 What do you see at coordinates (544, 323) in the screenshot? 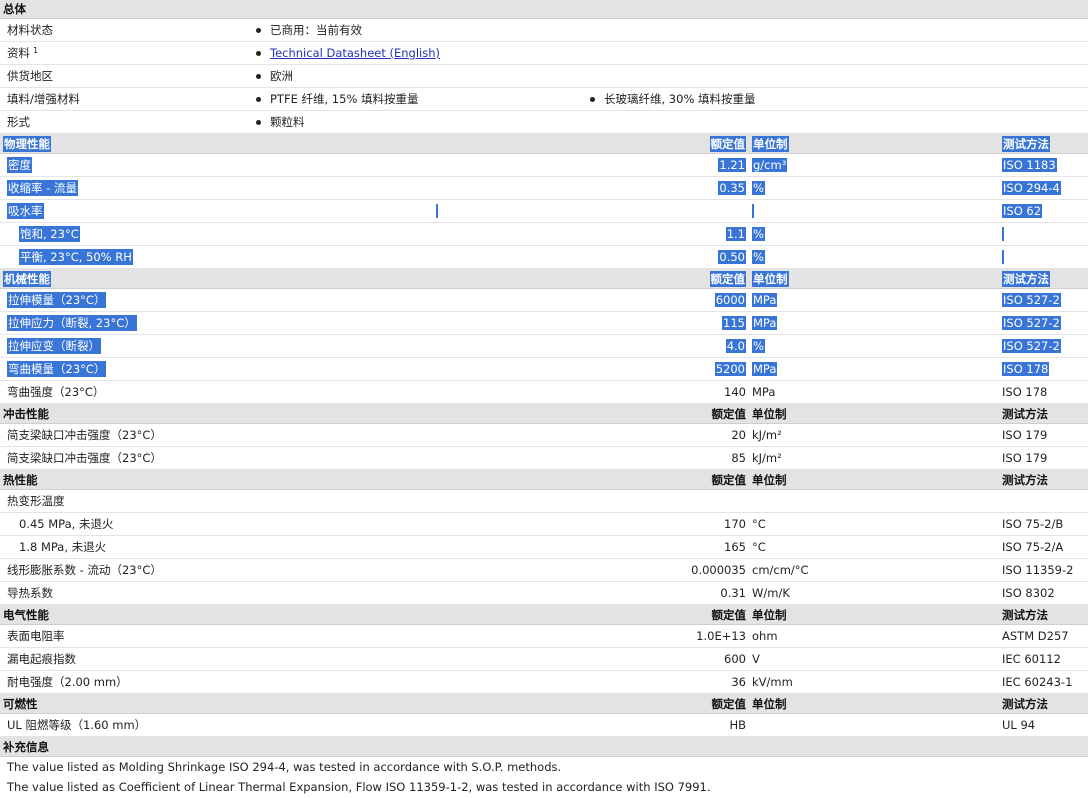
I see `property-row: 拉伸应力（断裂, 23°C） 115 MPa ISO 527-2` at bounding box center [544, 323].